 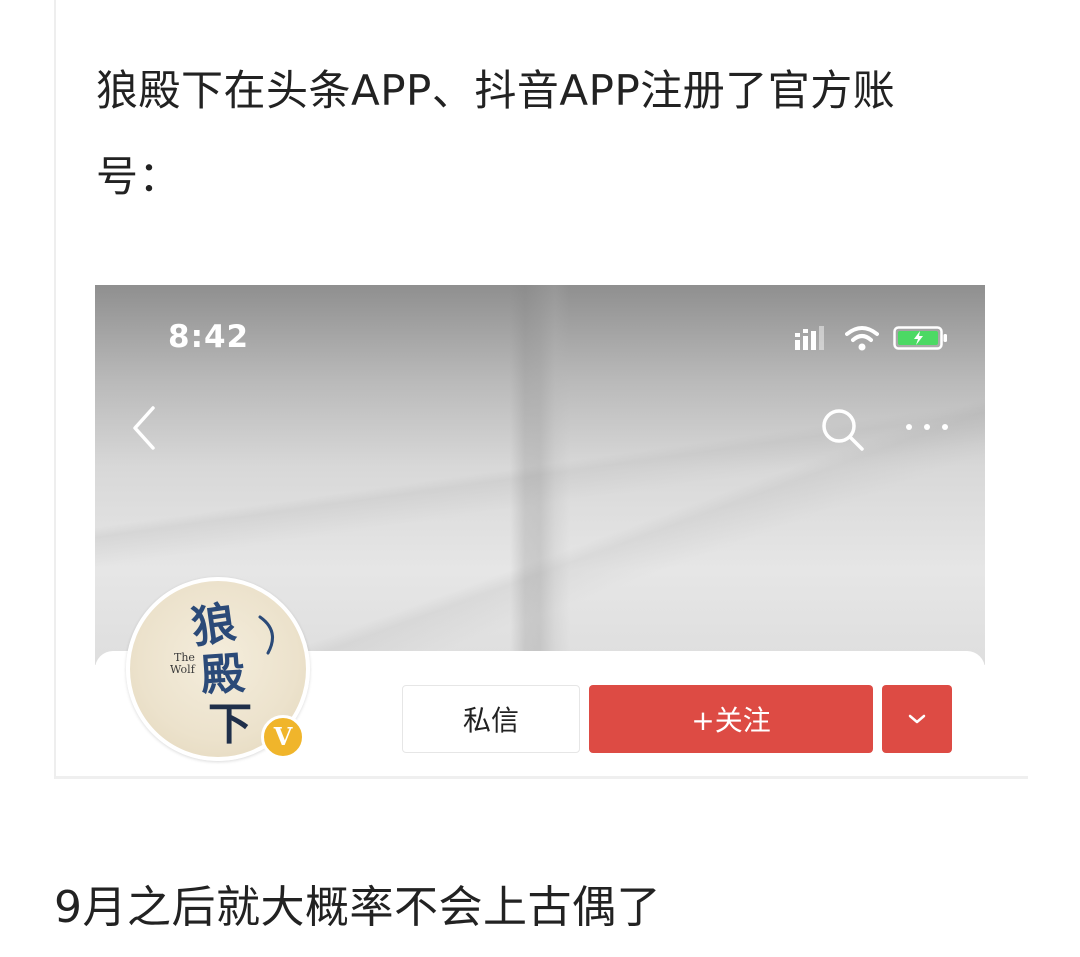 I want to click on back-icon, so click(x=145, y=428).